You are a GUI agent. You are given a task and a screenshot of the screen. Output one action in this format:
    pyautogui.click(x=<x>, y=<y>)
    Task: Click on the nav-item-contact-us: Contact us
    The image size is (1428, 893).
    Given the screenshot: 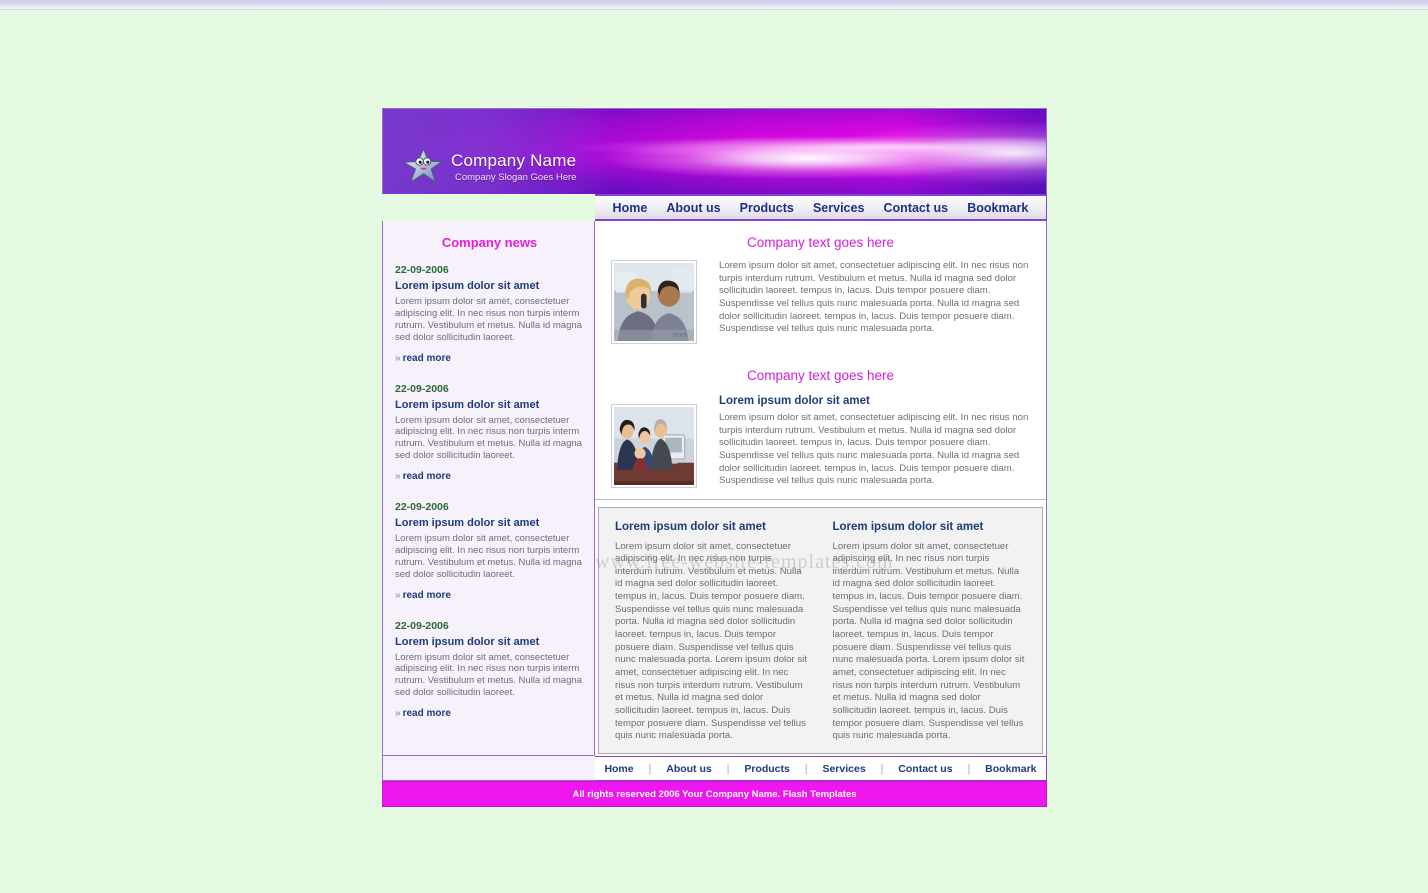 What is the action you would take?
    pyautogui.click(x=916, y=208)
    